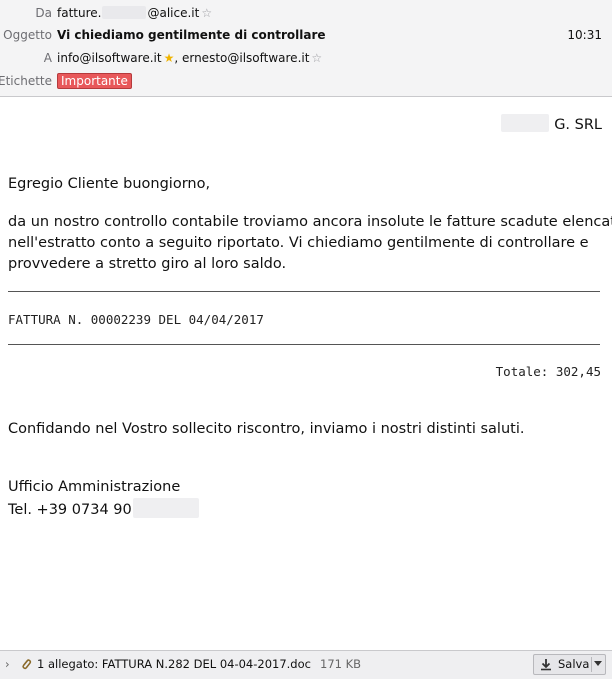 This screenshot has height=679, width=612. Describe the element at coordinates (584, 35) in the screenshot. I see `message-time: 10:31` at that location.